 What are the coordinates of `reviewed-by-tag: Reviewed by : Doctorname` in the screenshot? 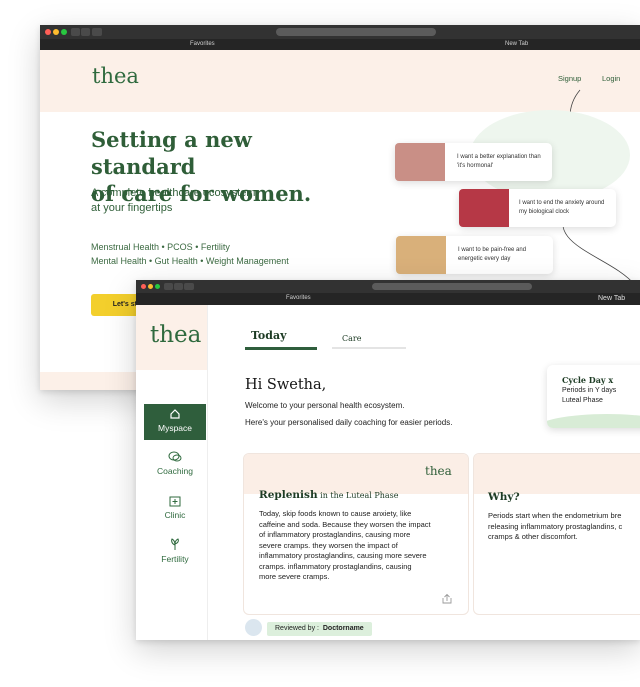 It's located at (319, 629).